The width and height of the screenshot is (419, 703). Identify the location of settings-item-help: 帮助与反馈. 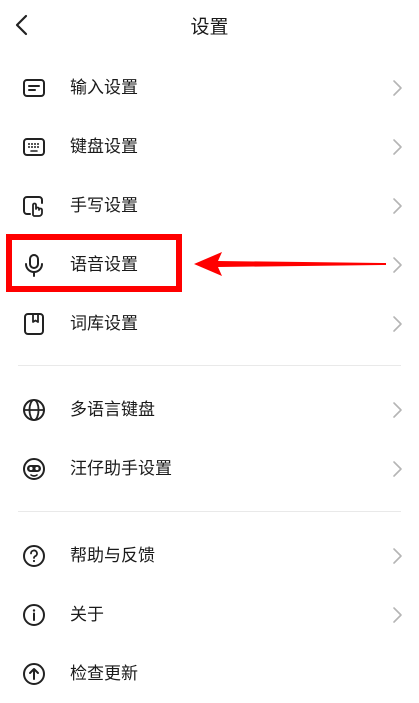
(209, 556).